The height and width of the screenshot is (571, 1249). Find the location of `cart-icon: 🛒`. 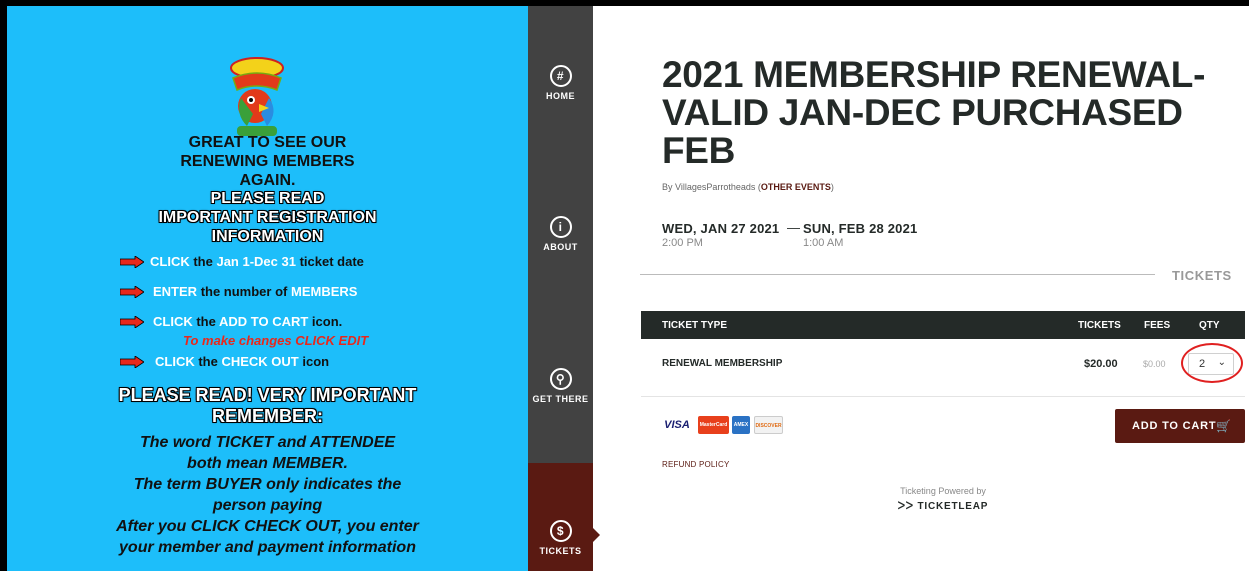

cart-icon: 🛒 is located at coordinates (1224, 426).